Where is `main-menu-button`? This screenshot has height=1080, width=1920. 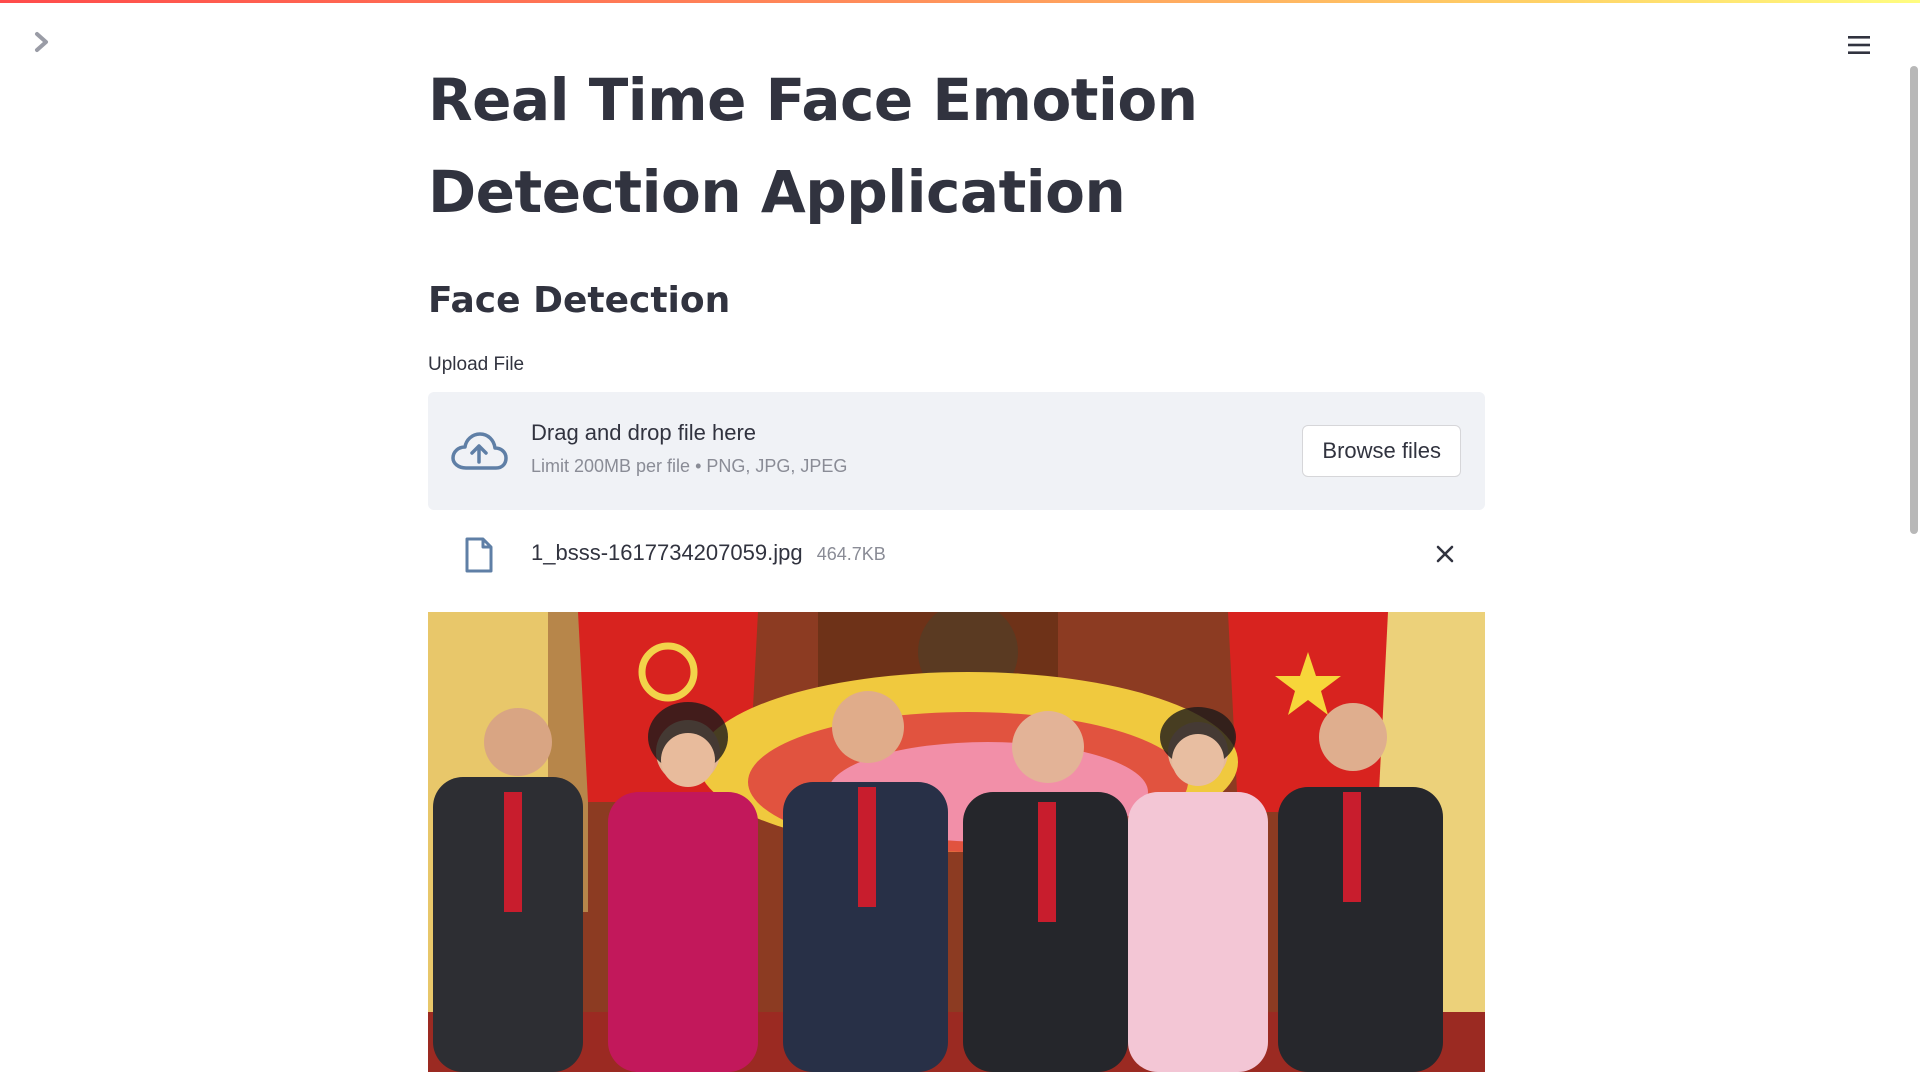 main-menu-button is located at coordinates (1859, 45).